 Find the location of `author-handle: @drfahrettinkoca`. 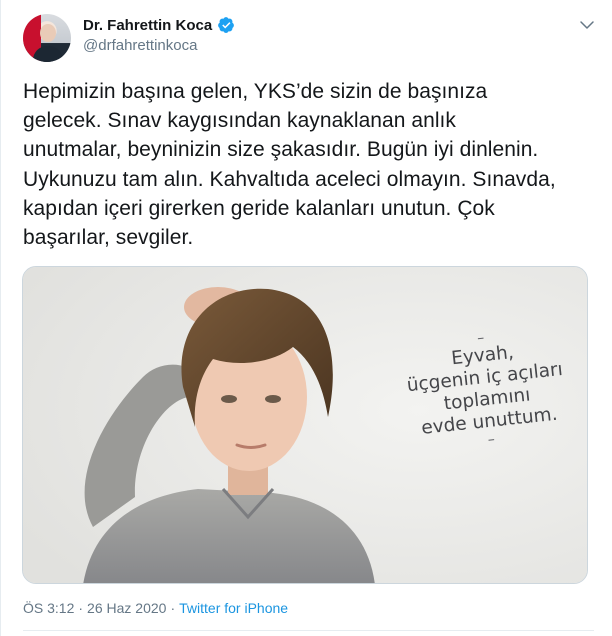

author-handle: @drfahrettinkoca is located at coordinates (140, 45).